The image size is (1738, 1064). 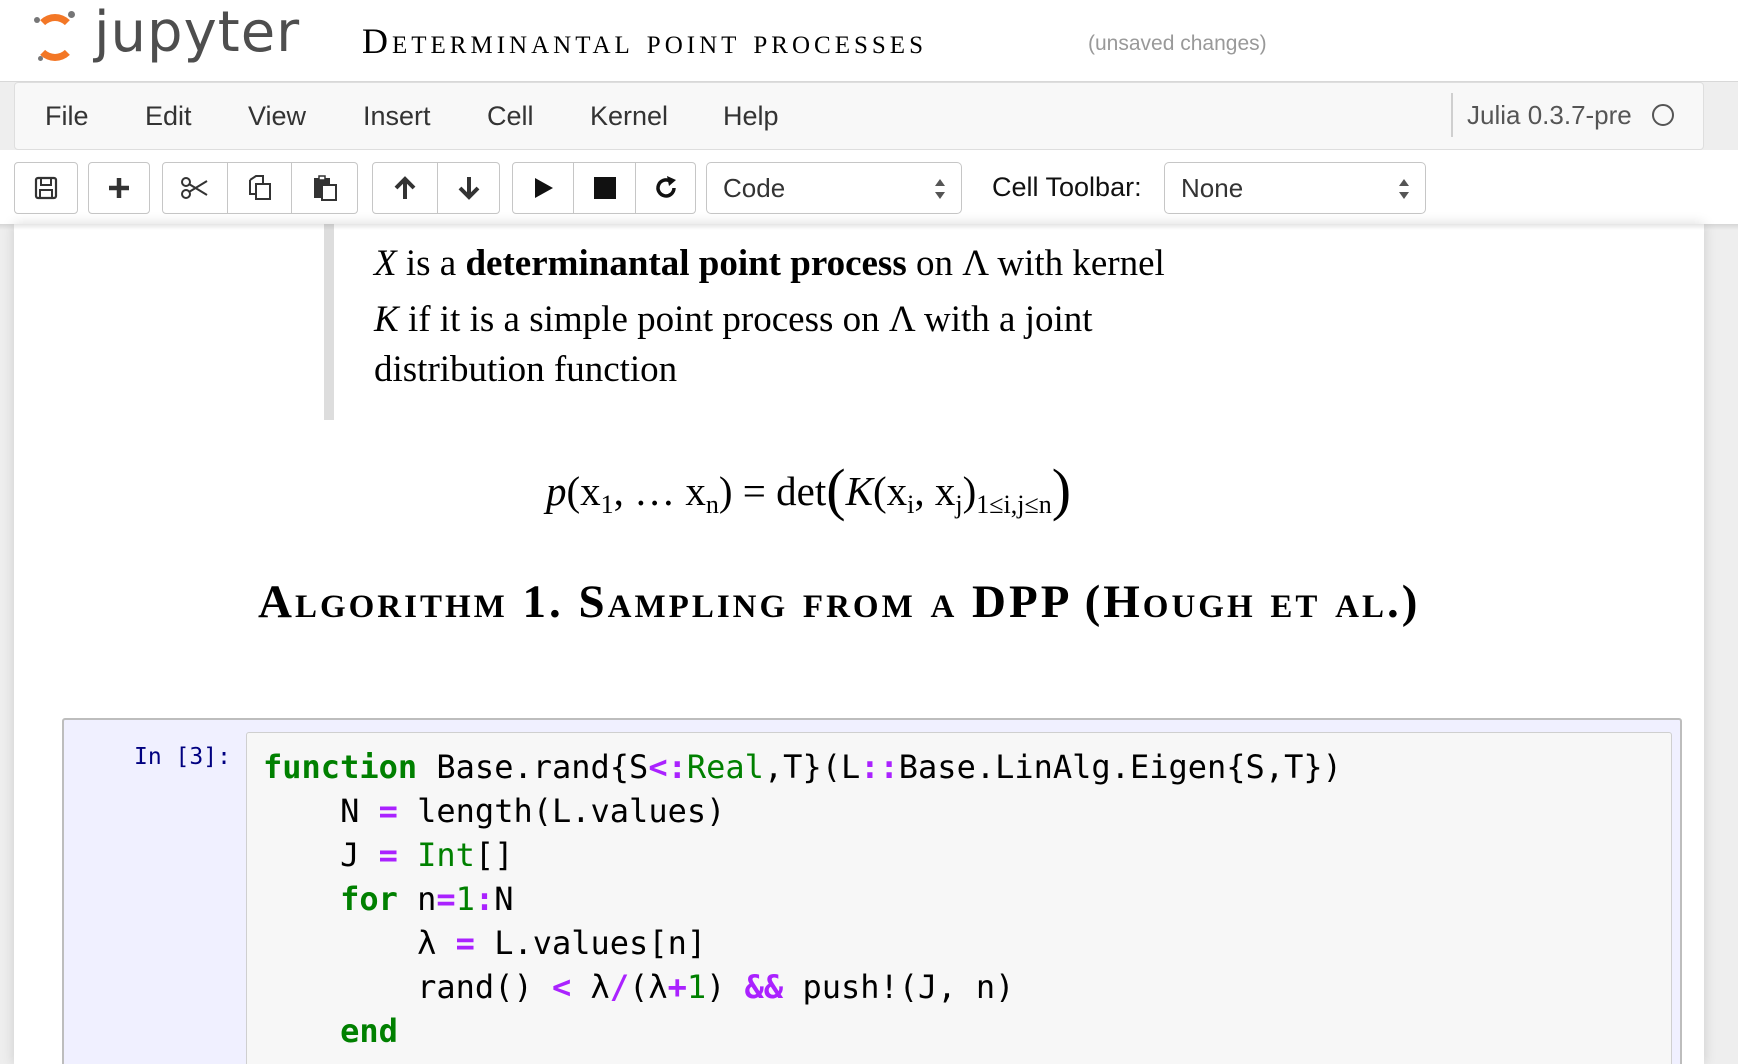 What do you see at coordinates (494, 811) in the screenshot?
I see `code-line: N = length(L.values)` at bounding box center [494, 811].